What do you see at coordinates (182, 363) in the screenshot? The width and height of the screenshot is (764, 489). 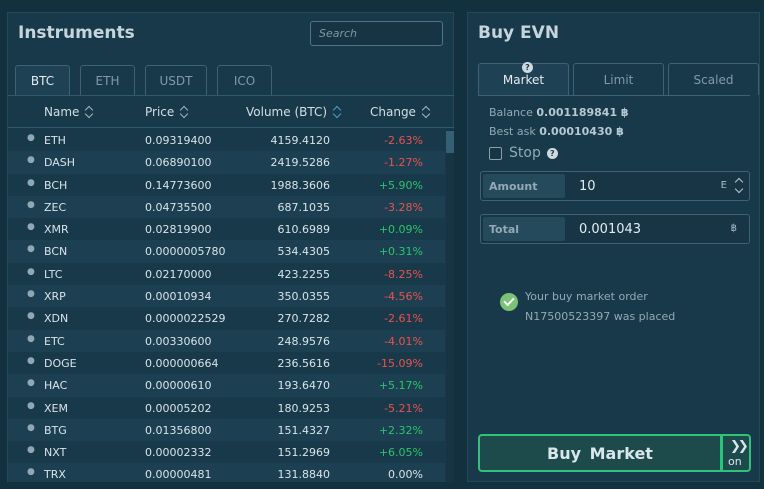 I see `cell-price: 0.000000664` at bounding box center [182, 363].